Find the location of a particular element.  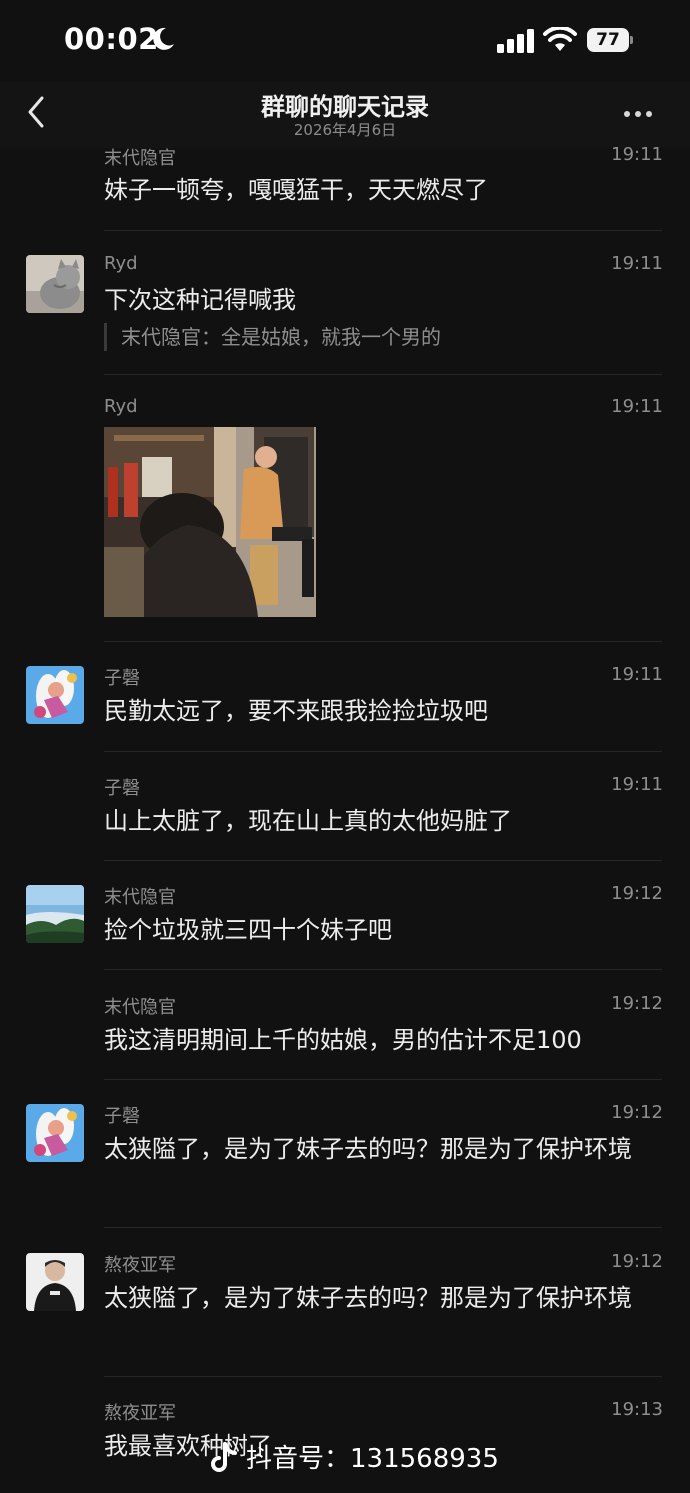

status-bar: 00:02 77 is located at coordinates (345, 41).